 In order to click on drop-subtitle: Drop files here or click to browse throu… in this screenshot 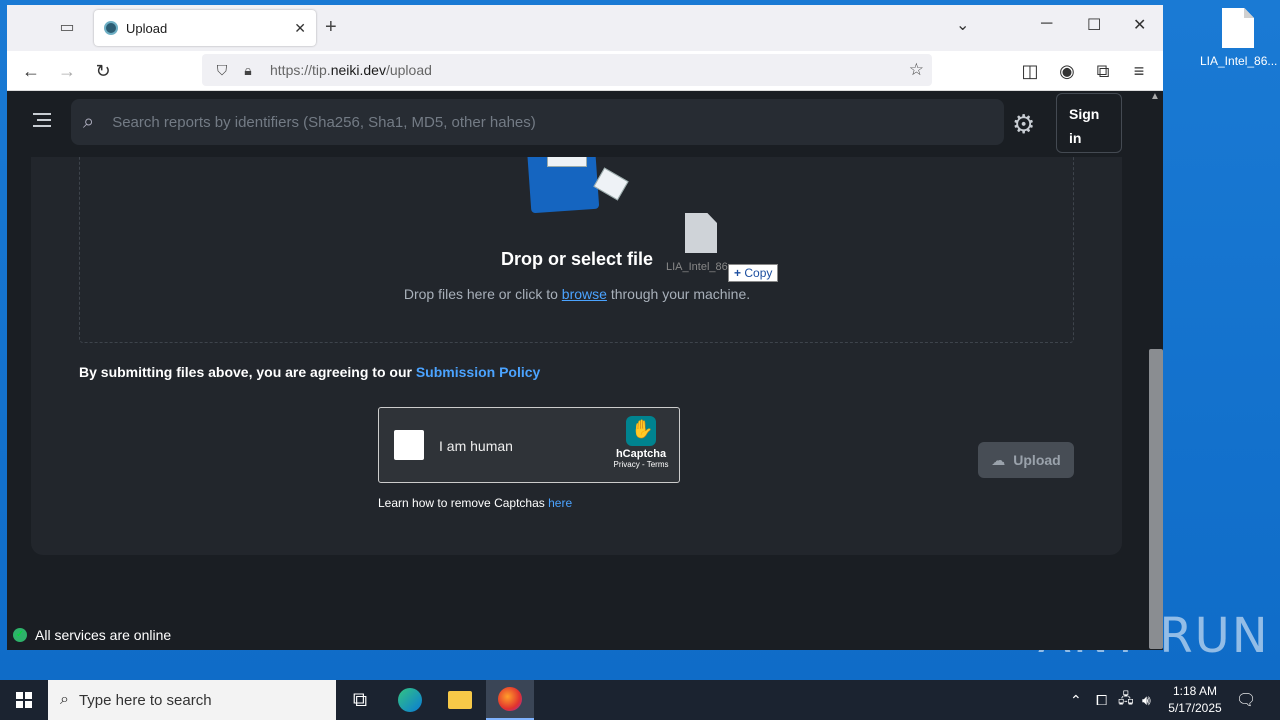, I will do `click(577, 294)`.